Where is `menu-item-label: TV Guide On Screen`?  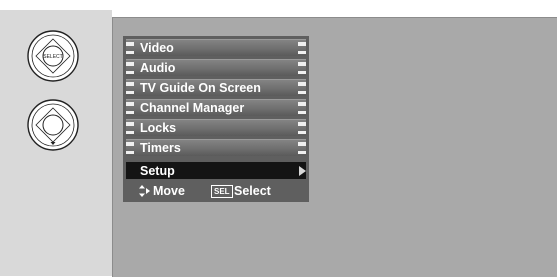
menu-item-label: TV Guide On Screen is located at coordinates (200, 88).